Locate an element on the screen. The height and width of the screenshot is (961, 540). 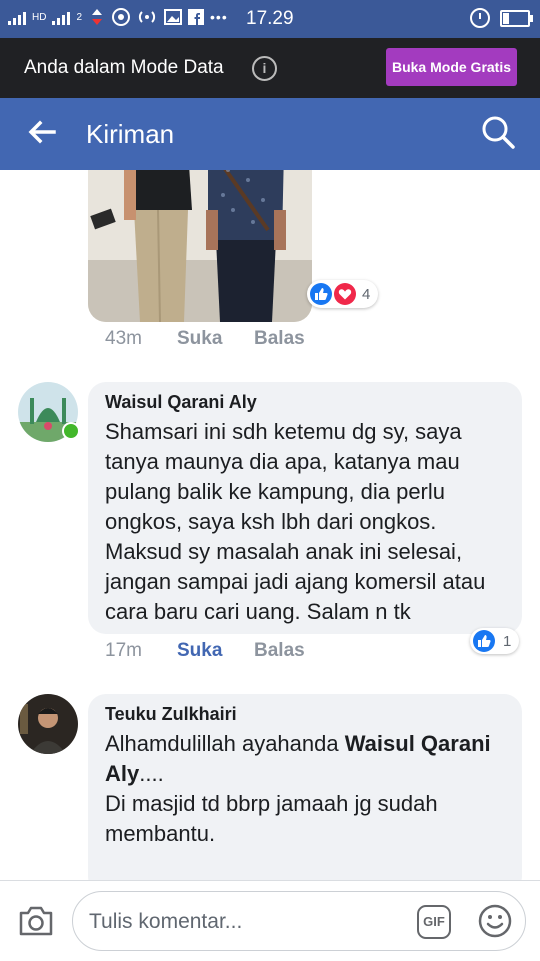
app-header: Kiriman is located at coordinates (270, 134).